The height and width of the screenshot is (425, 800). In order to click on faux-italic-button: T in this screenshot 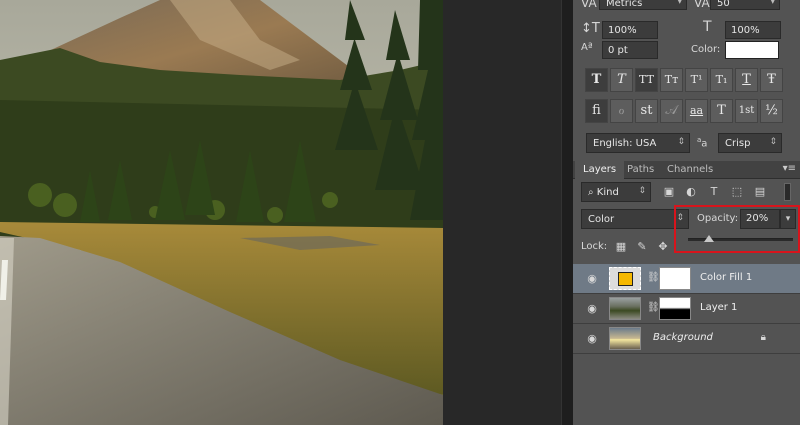, I will do `click(621, 80)`.